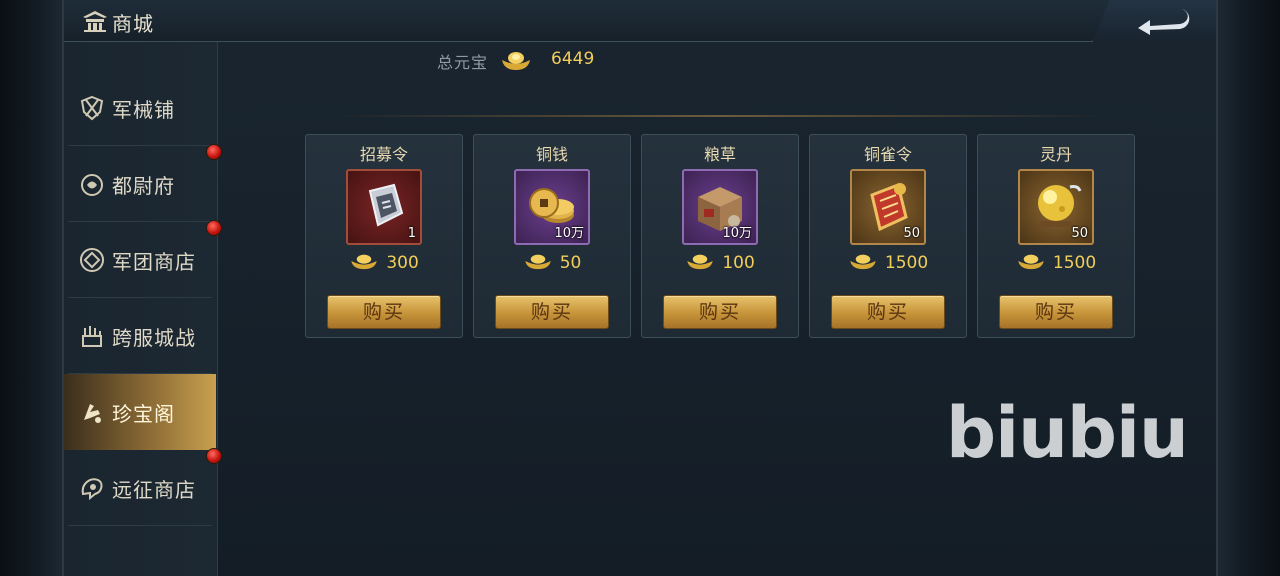 This screenshot has width=1280, height=576. What do you see at coordinates (92, 260) in the screenshot?
I see `legion-shop-icon` at bounding box center [92, 260].